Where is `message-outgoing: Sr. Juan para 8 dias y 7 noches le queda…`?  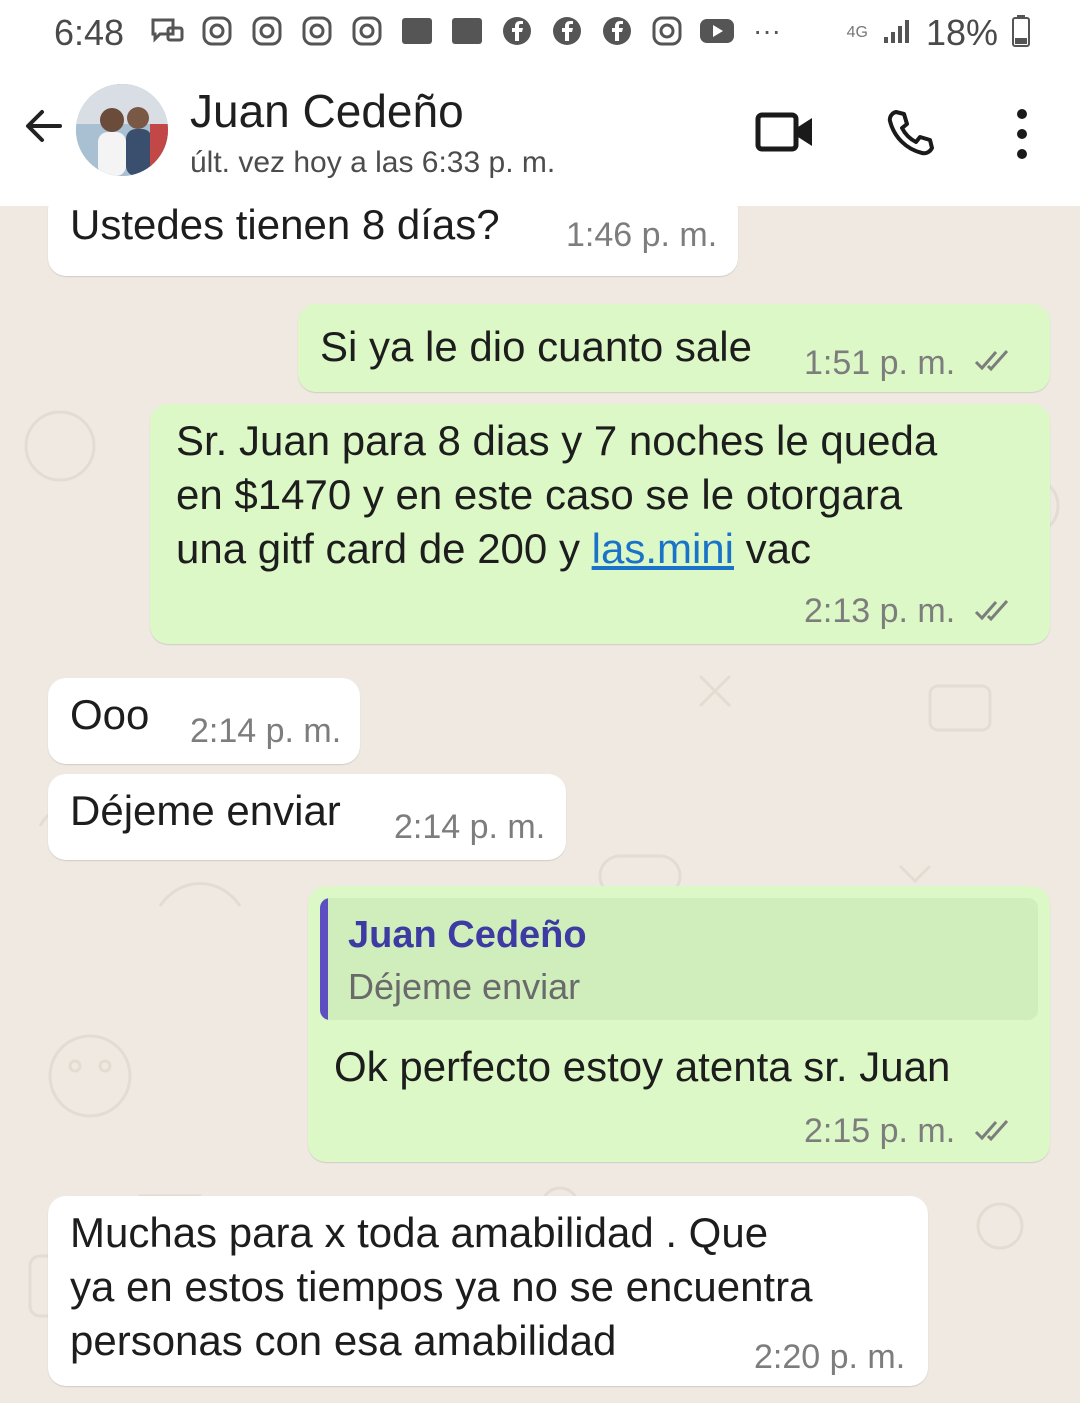 message-outgoing: Sr. Juan para 8 dias y 7 noches le queda… is located at coordinates (600, 524).